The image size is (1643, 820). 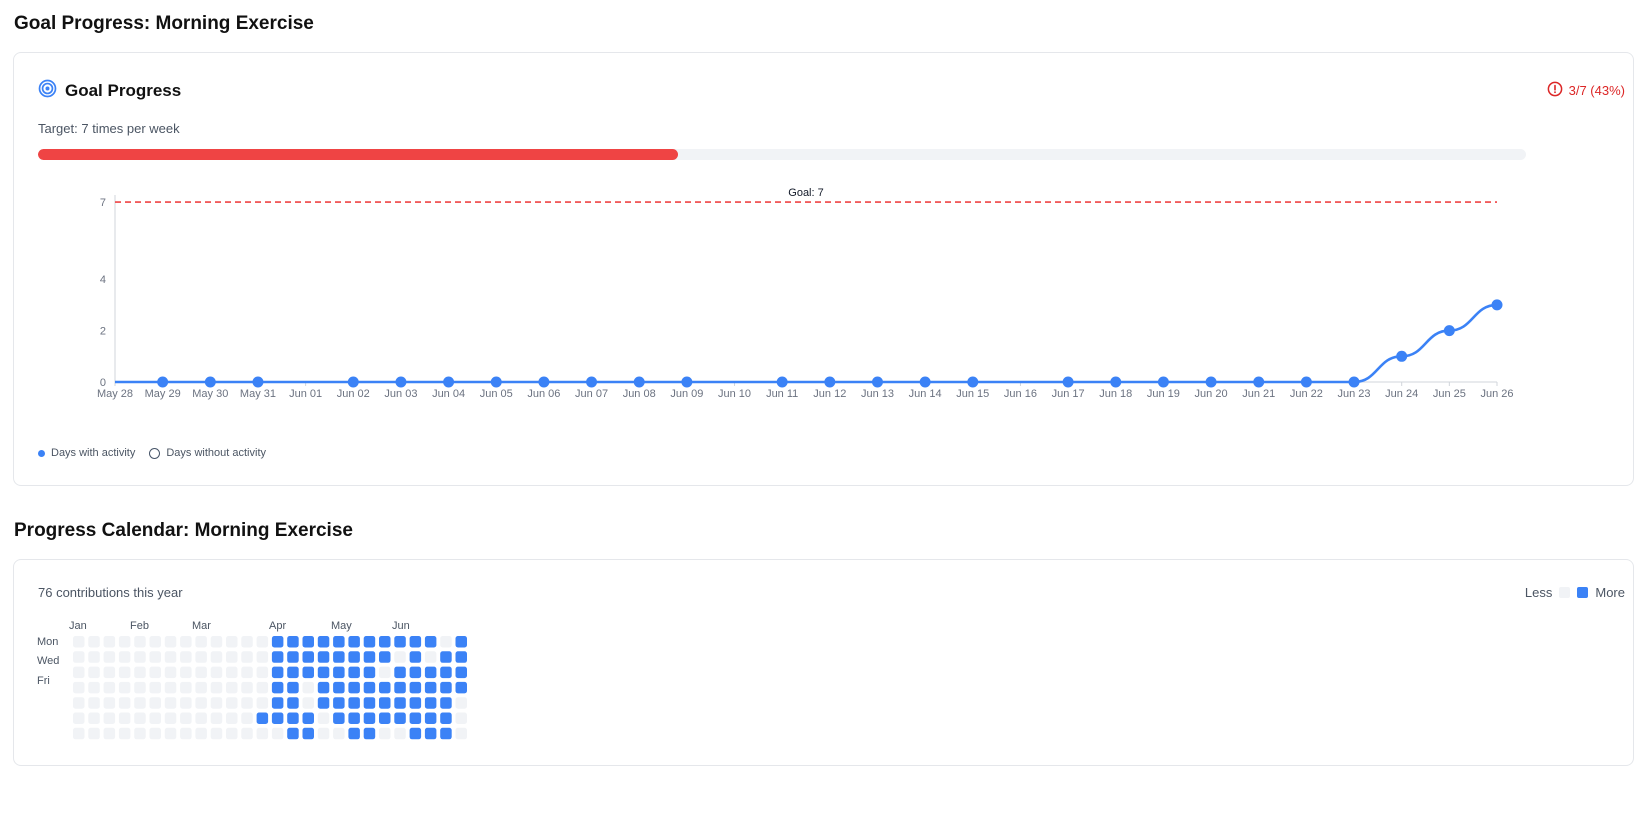 What do you see at coordinates (43, 681) in the screenshot?
I see `day-label-fri: Fri` at bounding box center [43, 681].